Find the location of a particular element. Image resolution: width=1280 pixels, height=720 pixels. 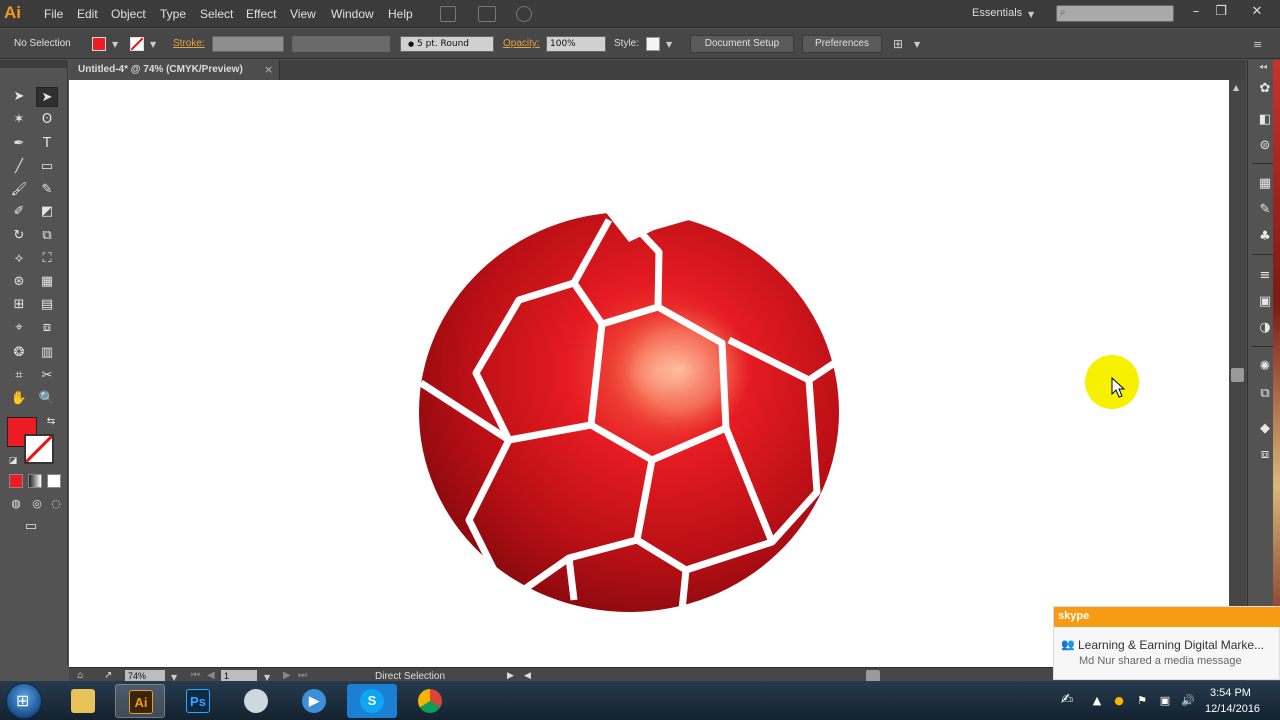

stroke-weight-field is located at coordinates (248, 44).